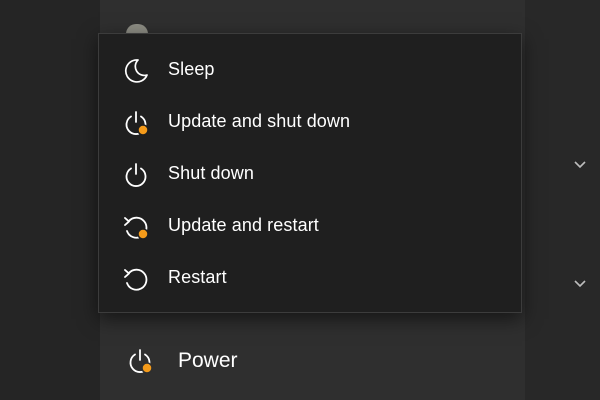 The width and height of the screenshot is (600, 400). Describe the element at coordinates (211, 173) in the screenshot. I see `menu-item-label: Shut down` at that location.